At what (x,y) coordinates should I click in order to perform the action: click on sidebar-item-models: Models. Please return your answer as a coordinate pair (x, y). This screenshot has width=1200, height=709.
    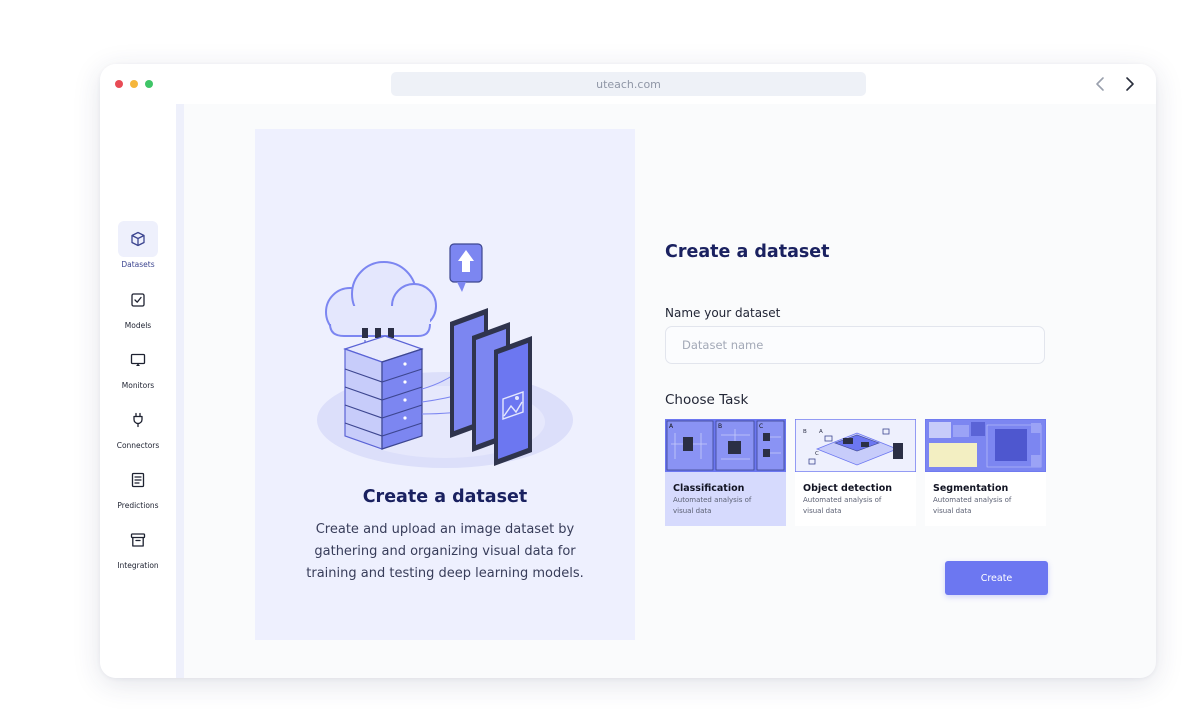
    Looking at the image, I should click on (138, 309).